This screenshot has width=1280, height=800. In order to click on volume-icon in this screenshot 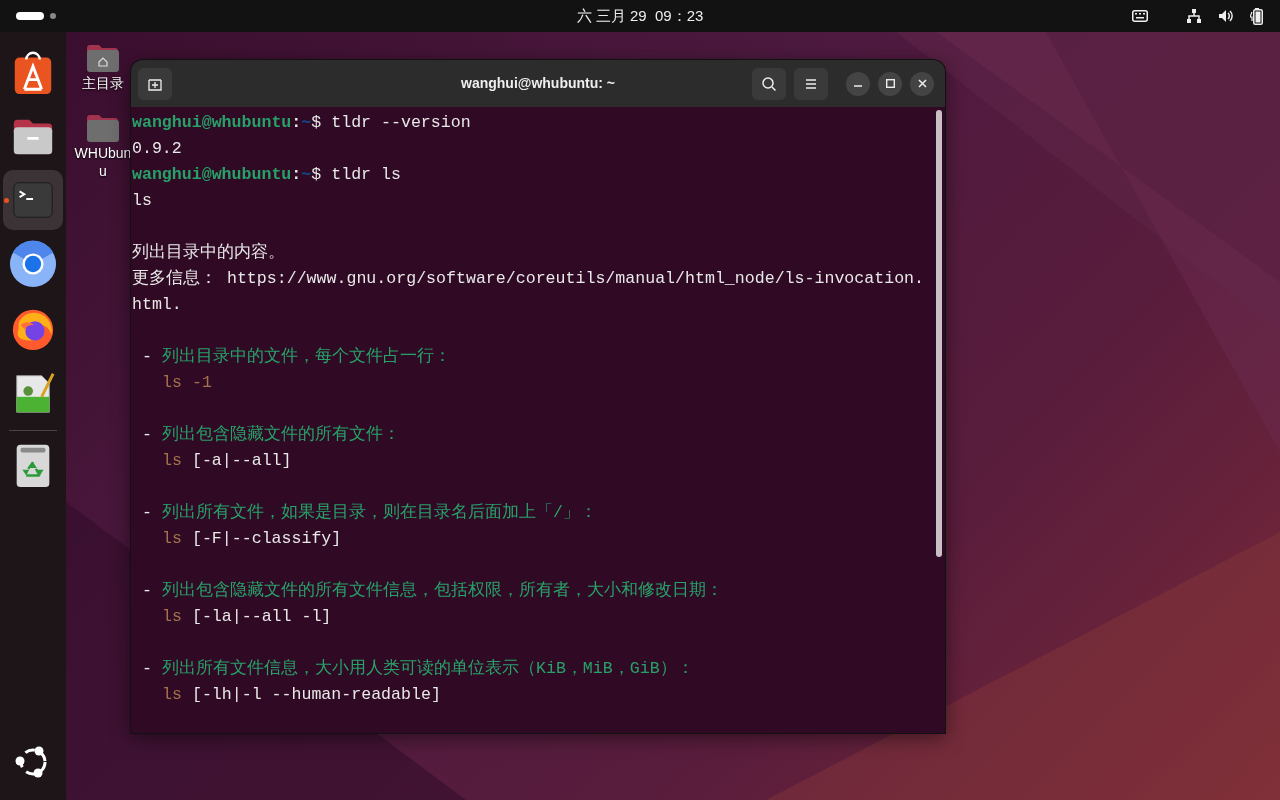, I will do `click(1226, 16)`.